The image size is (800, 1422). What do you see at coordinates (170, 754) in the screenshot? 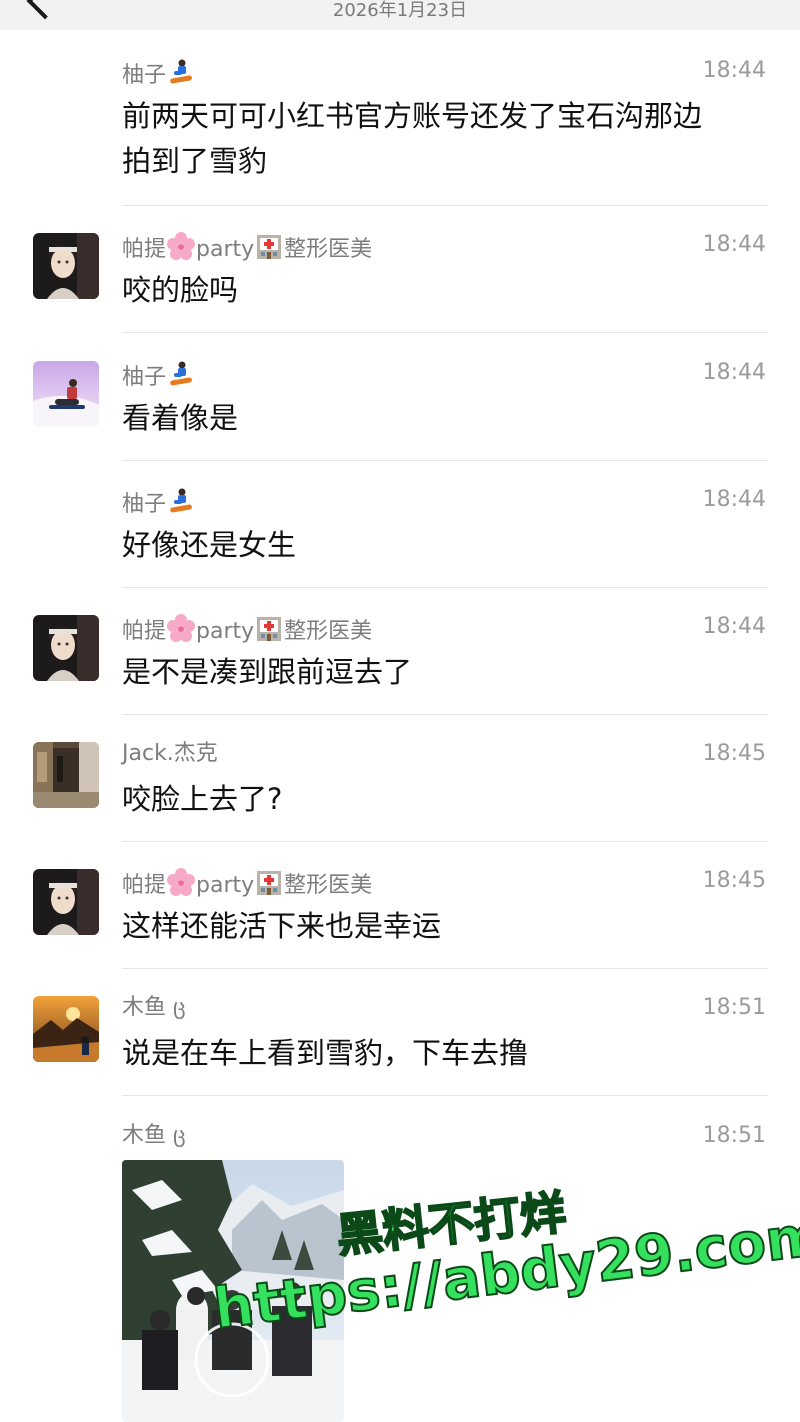
I see `sender-name: Jack.杰克` at bounding box center [170, 754].